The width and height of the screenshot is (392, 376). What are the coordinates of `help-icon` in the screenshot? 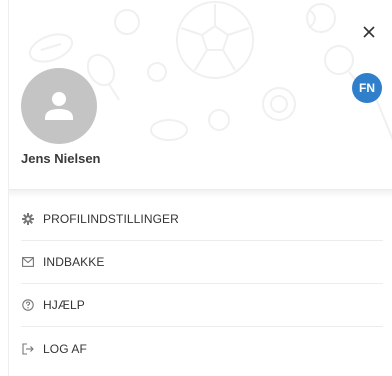 It's located at (28, 305).